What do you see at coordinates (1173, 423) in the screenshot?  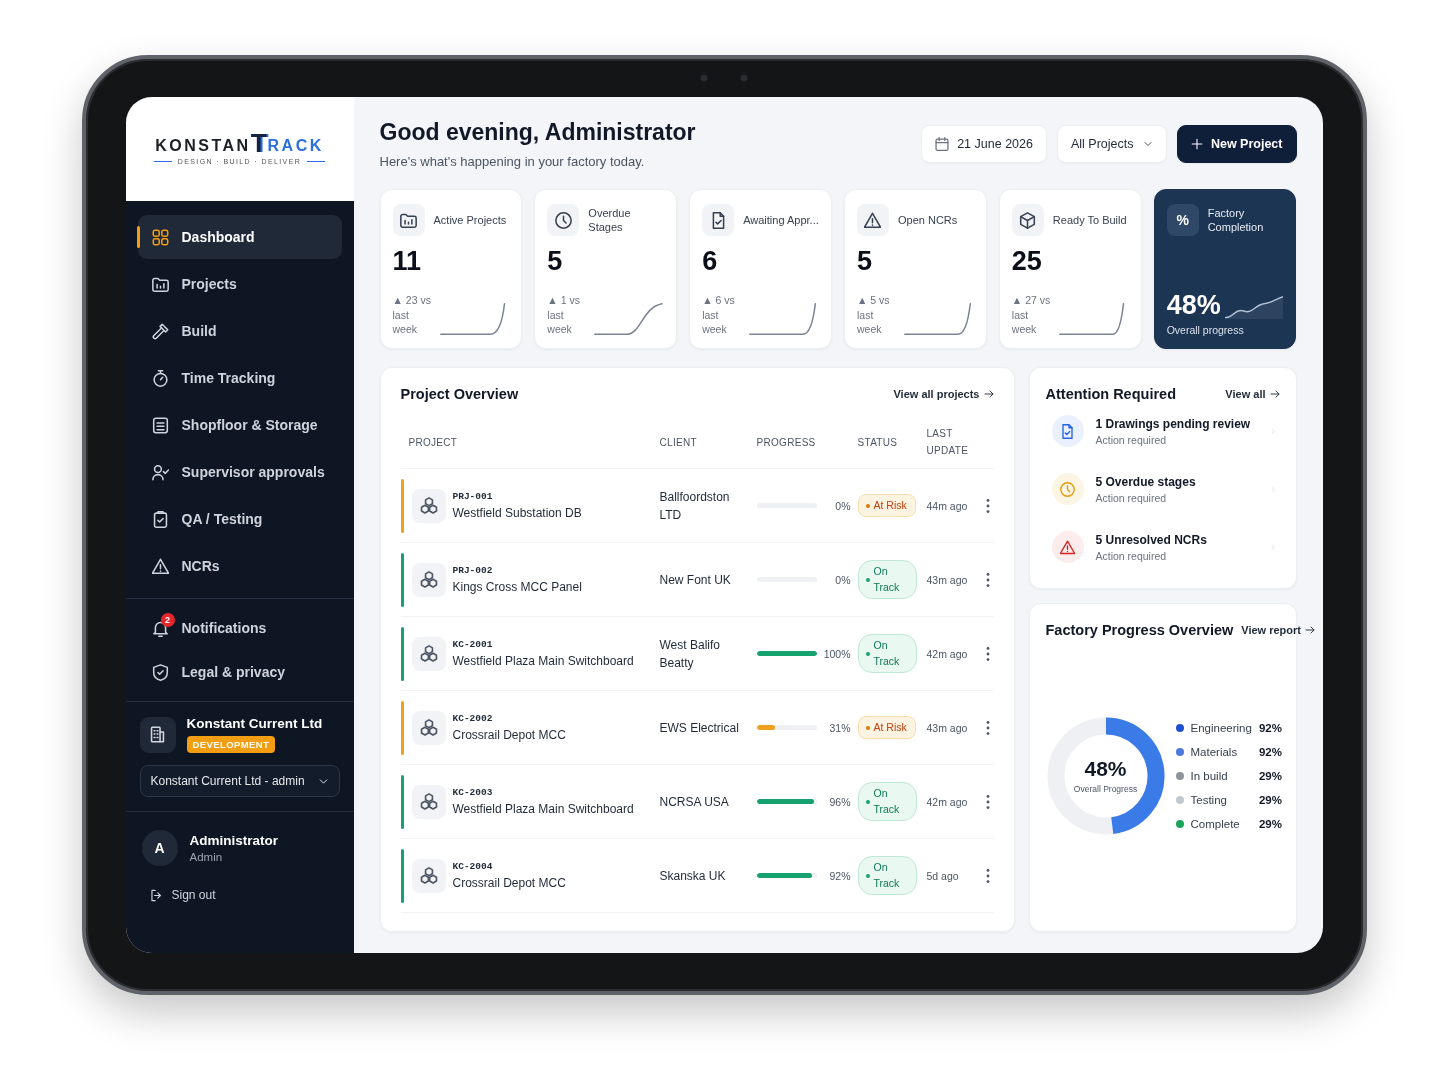 I see `attention-title: 1 Drawings pending review` at bounding box center [1173, 423].